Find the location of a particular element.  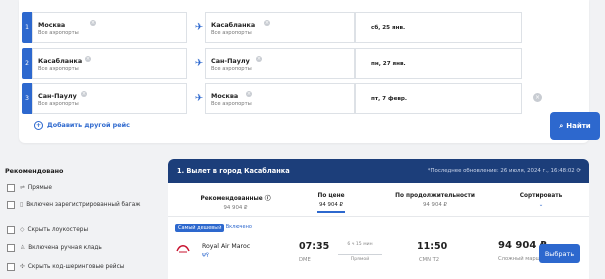

origin-field: Москва Все аэропорты × is located at coordinates (109, 27).